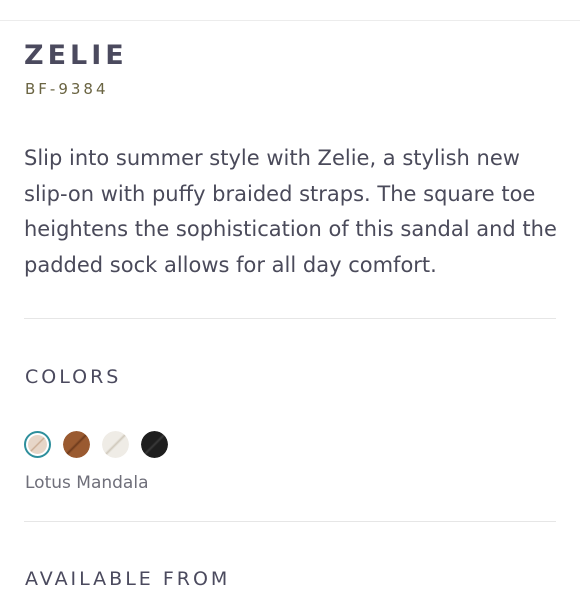 The height and width of the screenshot is (590, 580). I want to click on available-from-heading: AVAILABLE FROM, so click(128, 579).